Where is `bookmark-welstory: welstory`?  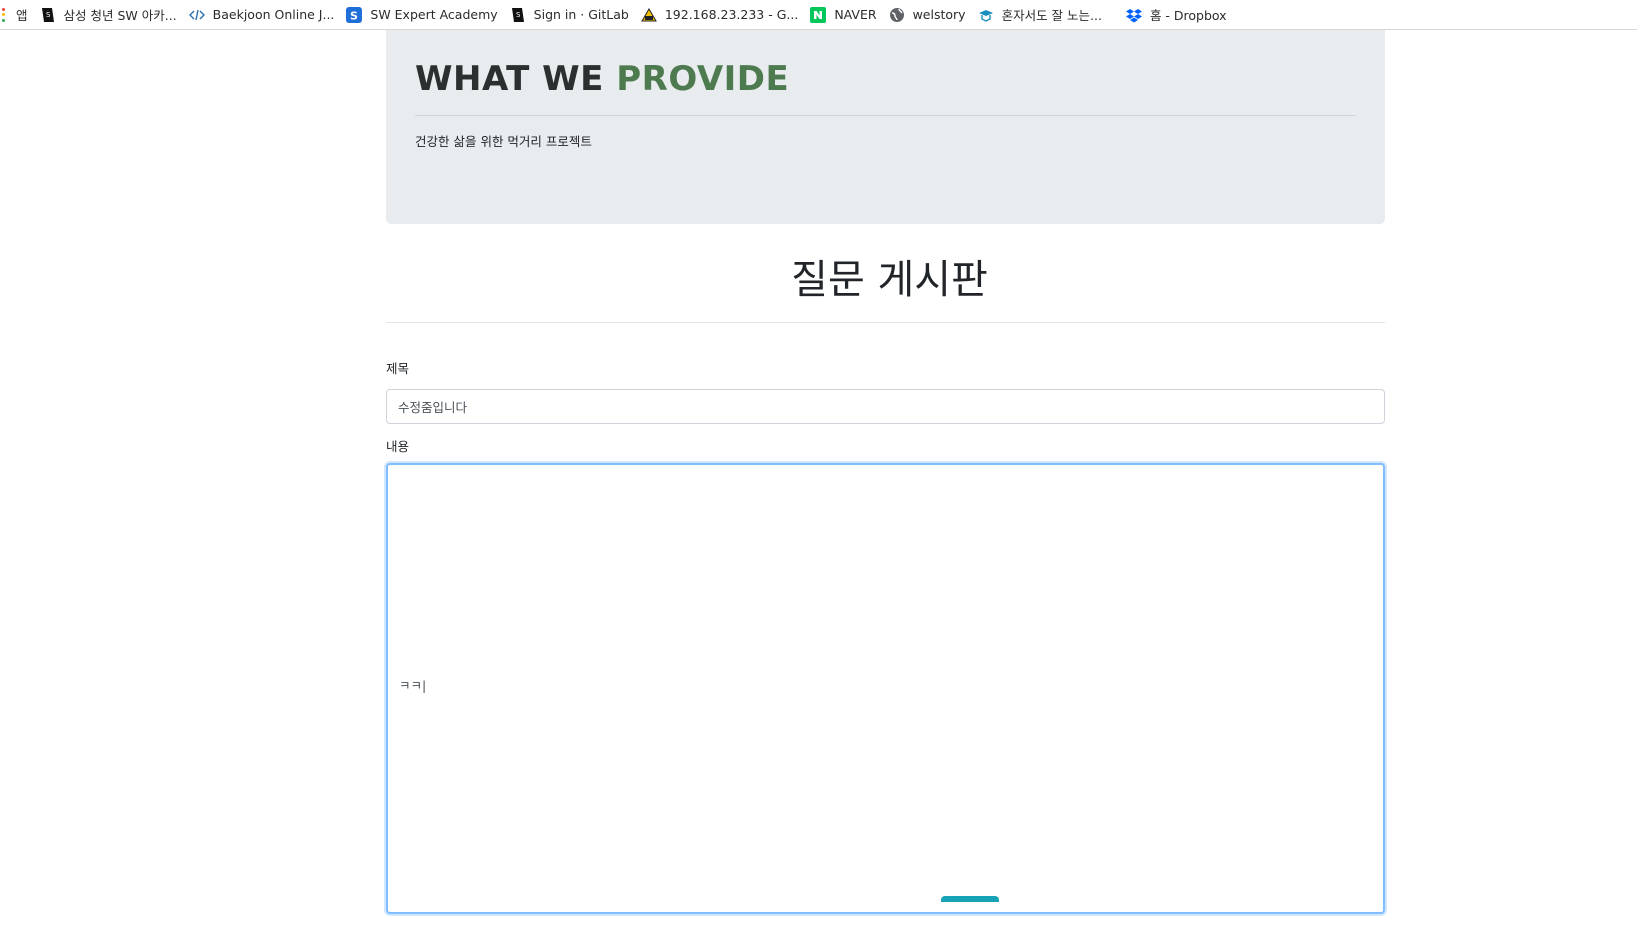
bookmark-welstory: welstory is located at coordinates (927, 15).